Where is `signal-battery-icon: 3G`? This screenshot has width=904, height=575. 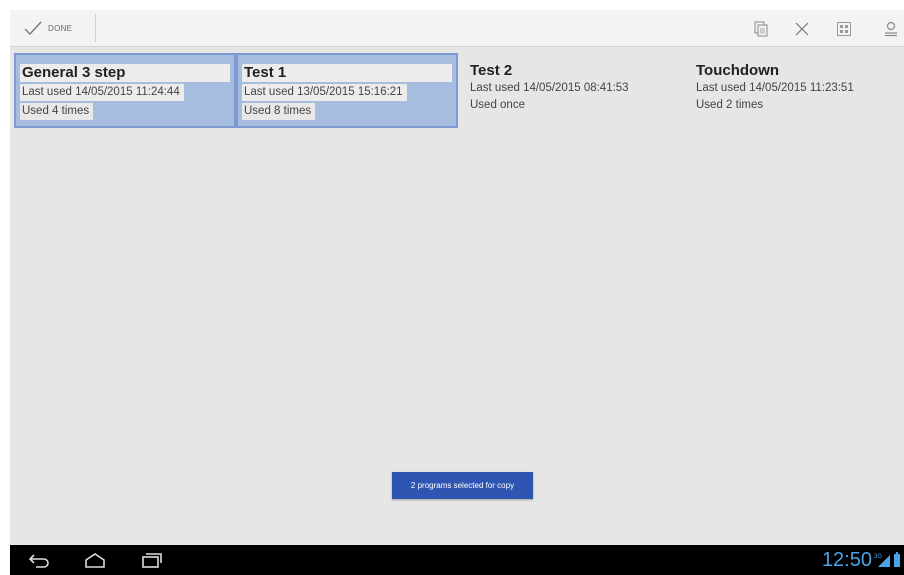 signal-battery-icon: 3G is located at coordinates (887, 559).